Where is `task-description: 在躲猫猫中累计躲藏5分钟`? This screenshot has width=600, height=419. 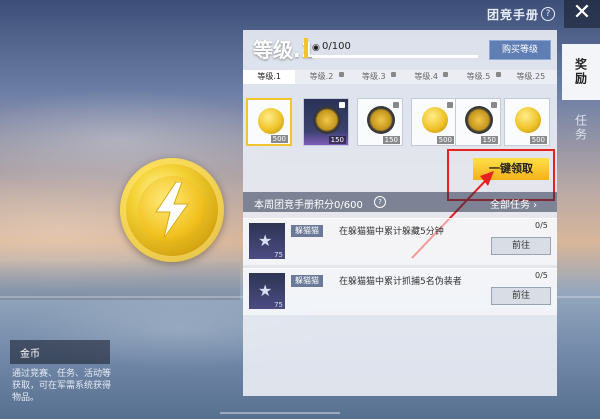 task-description: 在躲猫猫中累计躲藏5分钟 is located at coordinates (391, 232).